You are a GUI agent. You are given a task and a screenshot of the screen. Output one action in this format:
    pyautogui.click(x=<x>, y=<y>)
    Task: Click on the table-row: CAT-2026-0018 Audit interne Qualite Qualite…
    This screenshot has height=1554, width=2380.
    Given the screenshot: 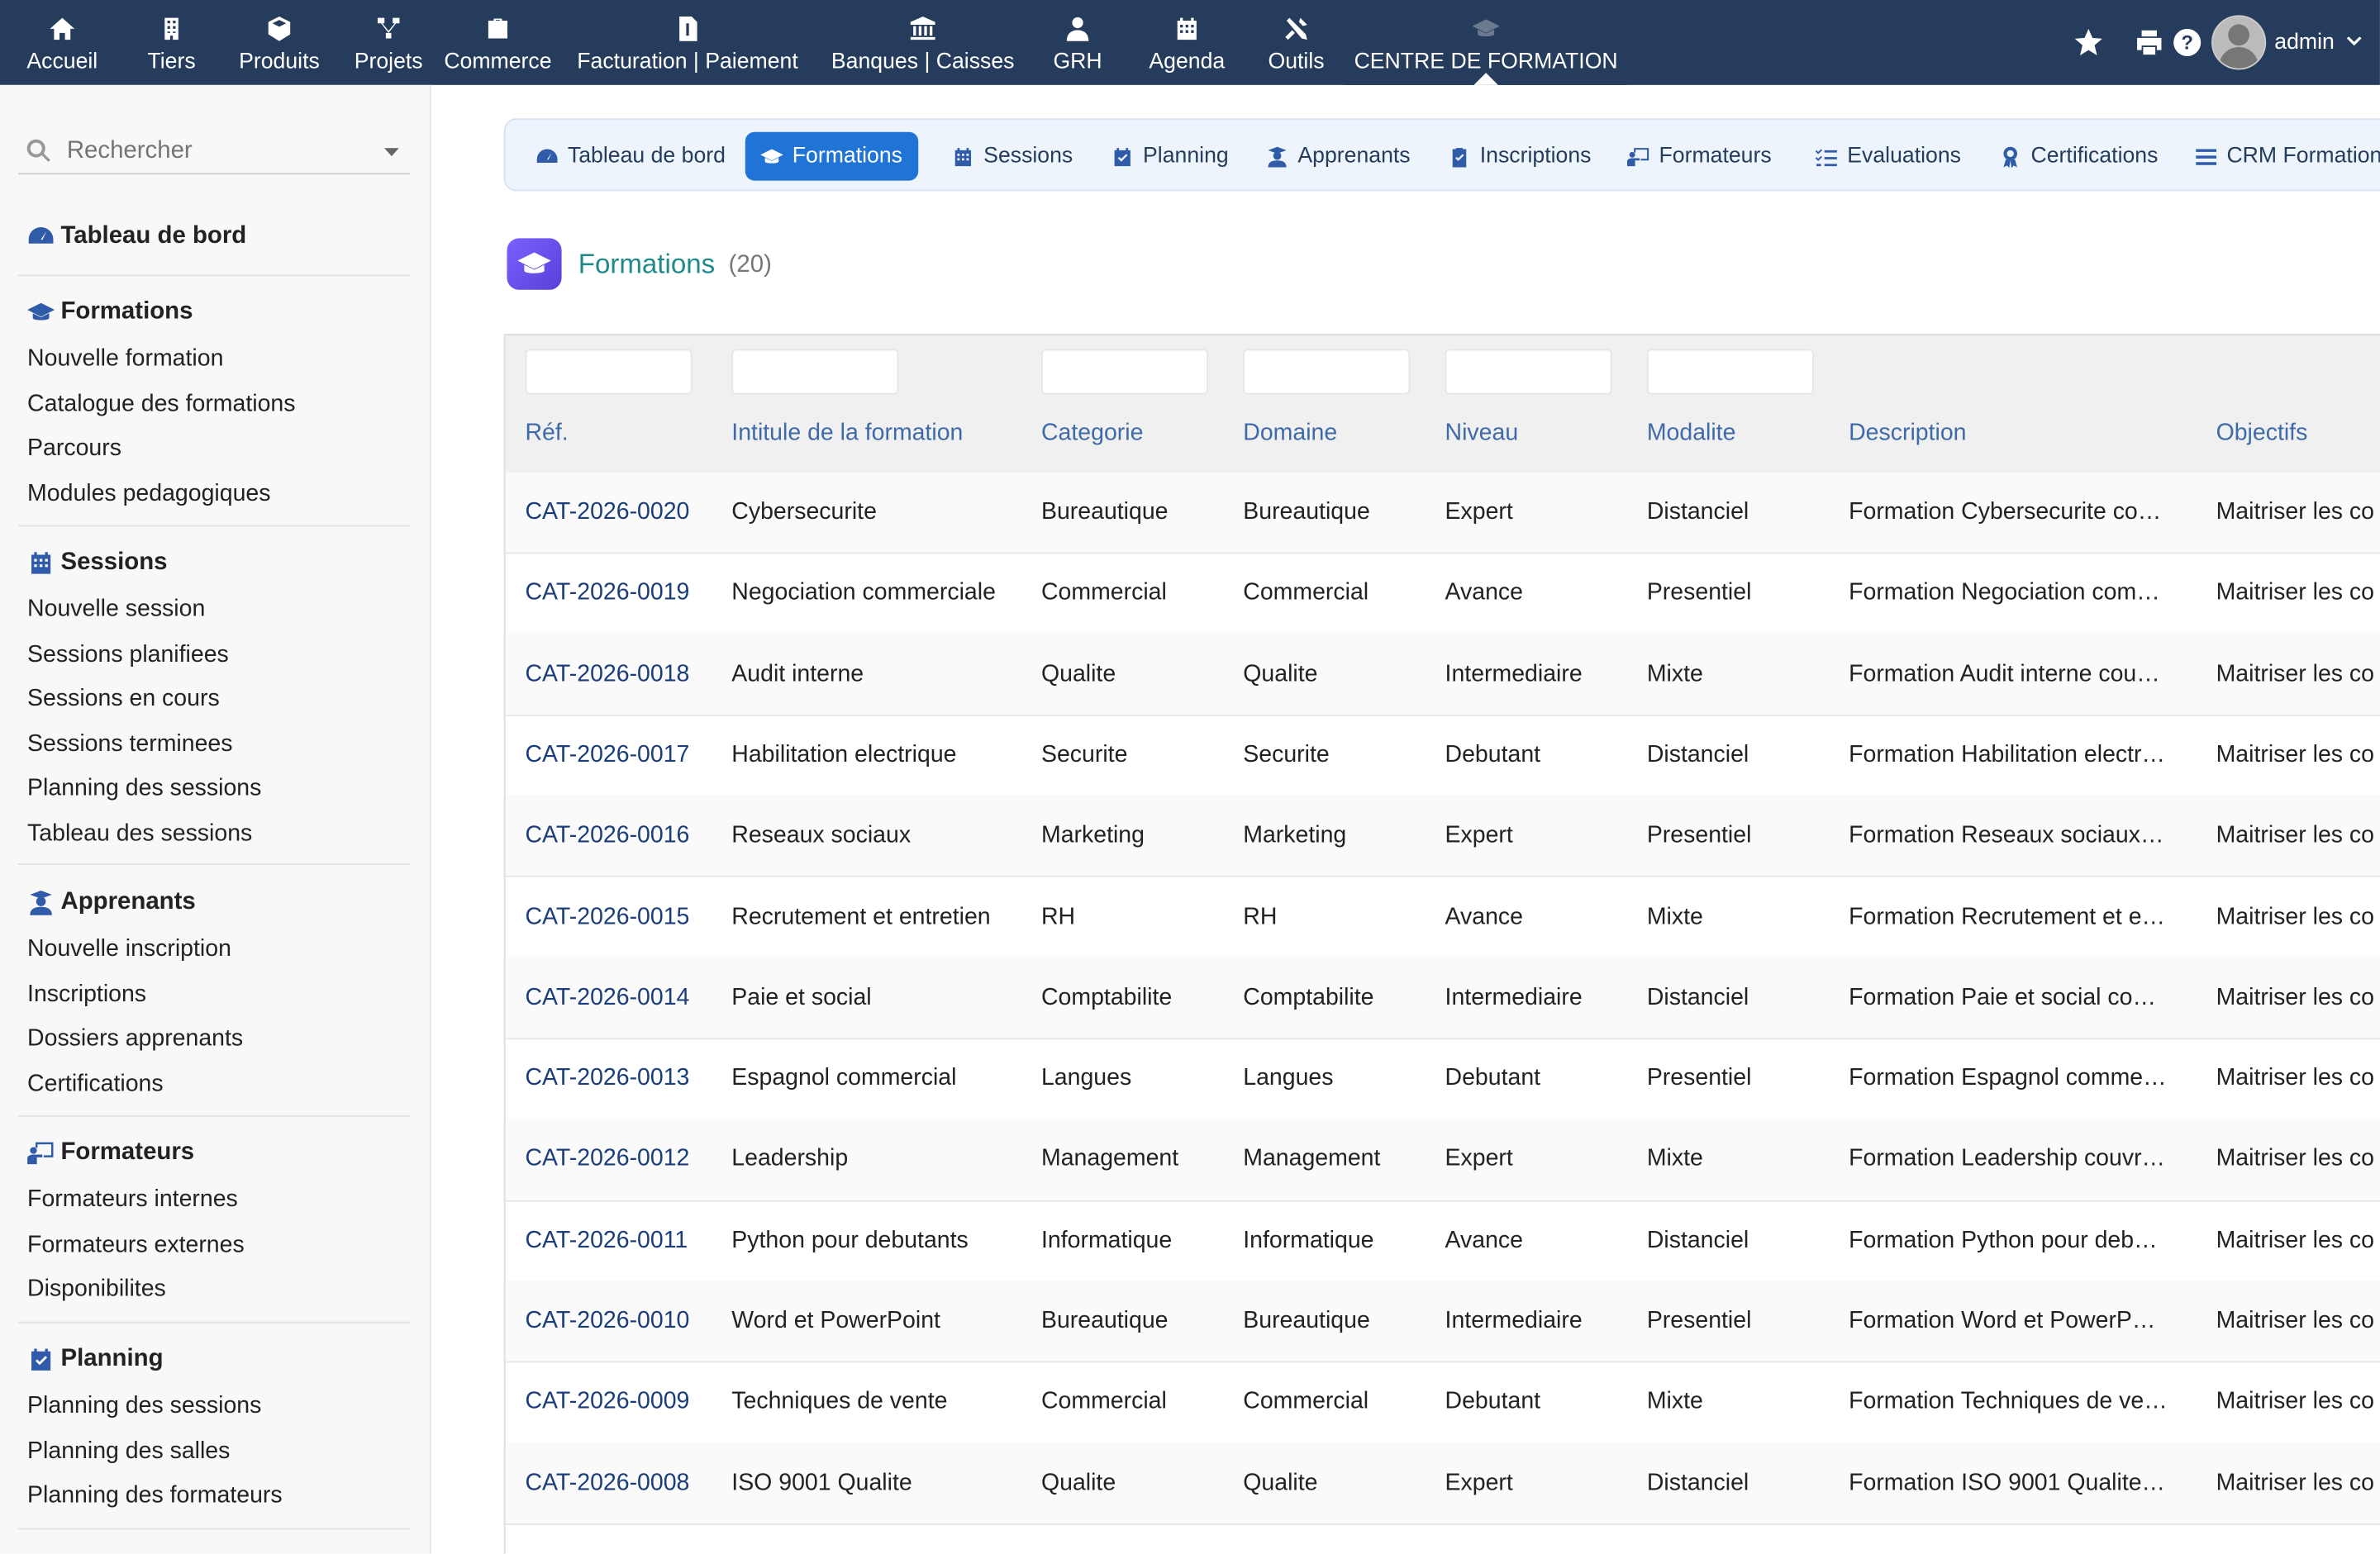 What is the action you would take?
    pyautogui.click(x=1442, y=674)
    